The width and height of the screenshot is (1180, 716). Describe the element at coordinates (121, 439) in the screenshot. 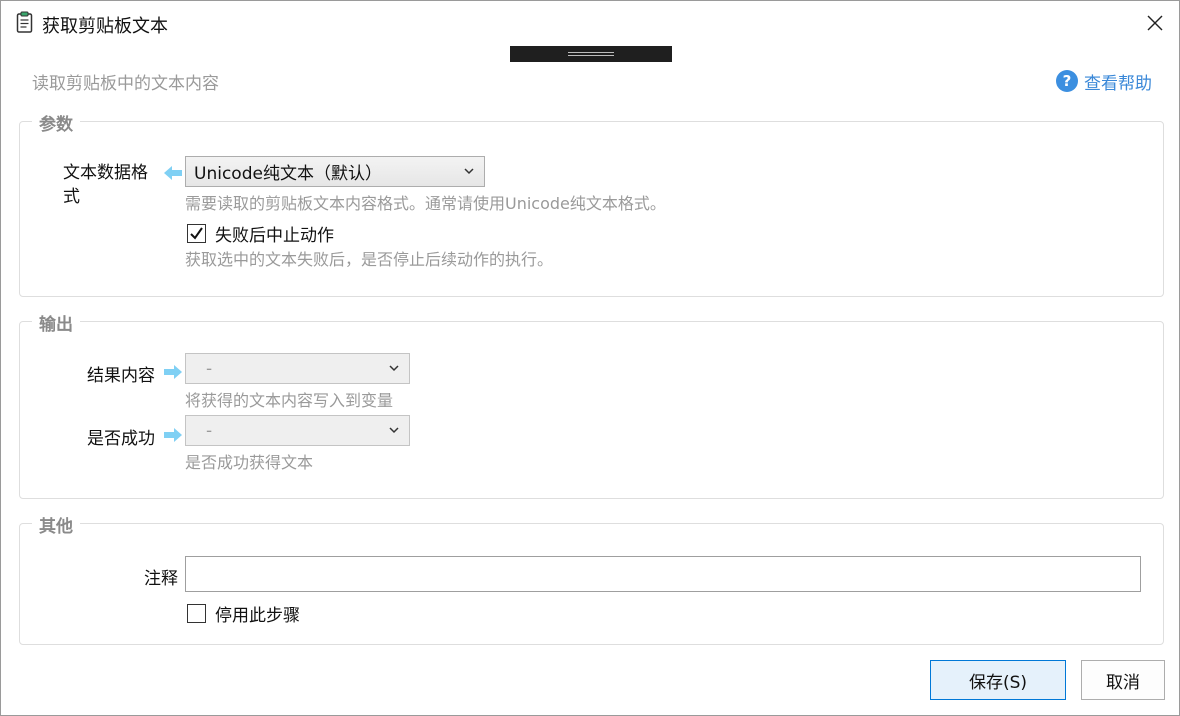

I see `success-label: 是否成功` at that location.